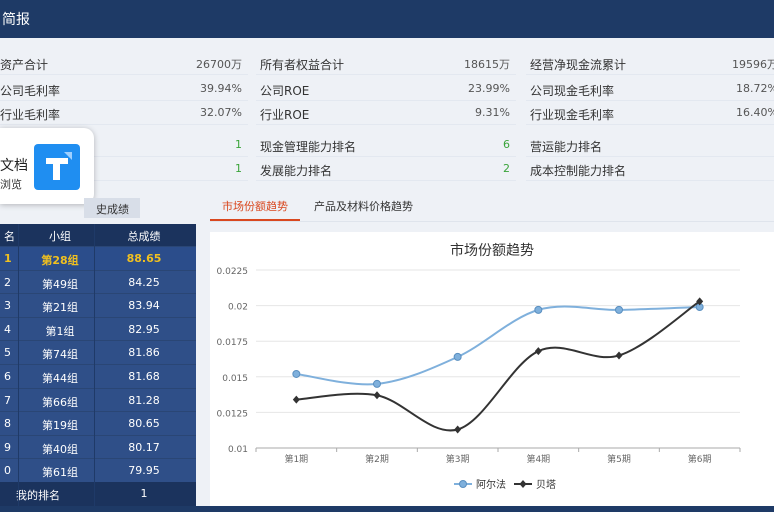  Describe the element at coordinates (458, 459) in the screenshot. I see `x-tick-label: 第3期` at that location.